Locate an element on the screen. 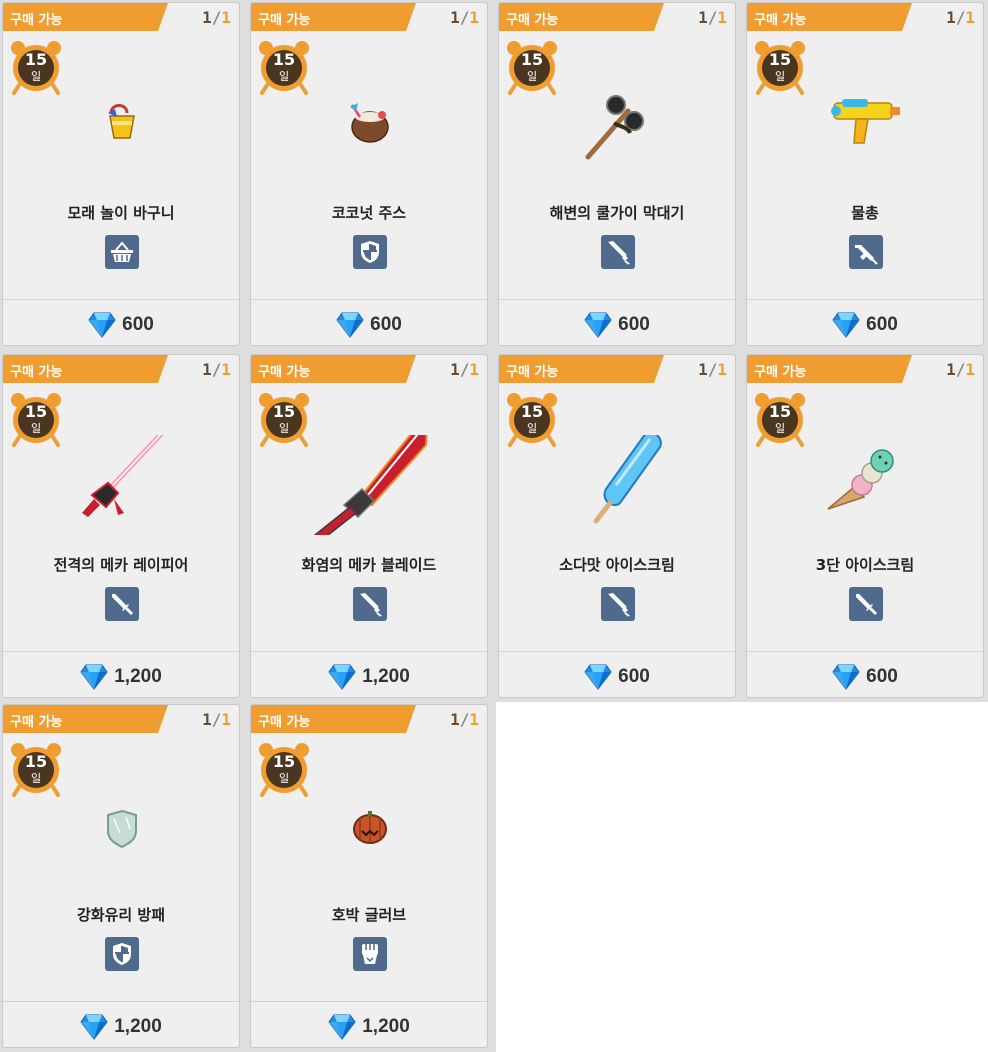 This screenshot has width=988, height=1052. shop-item-card: 구매 가능 1/1 15 일 호박 글러브 1,200 is located at coordinates (369, 876).